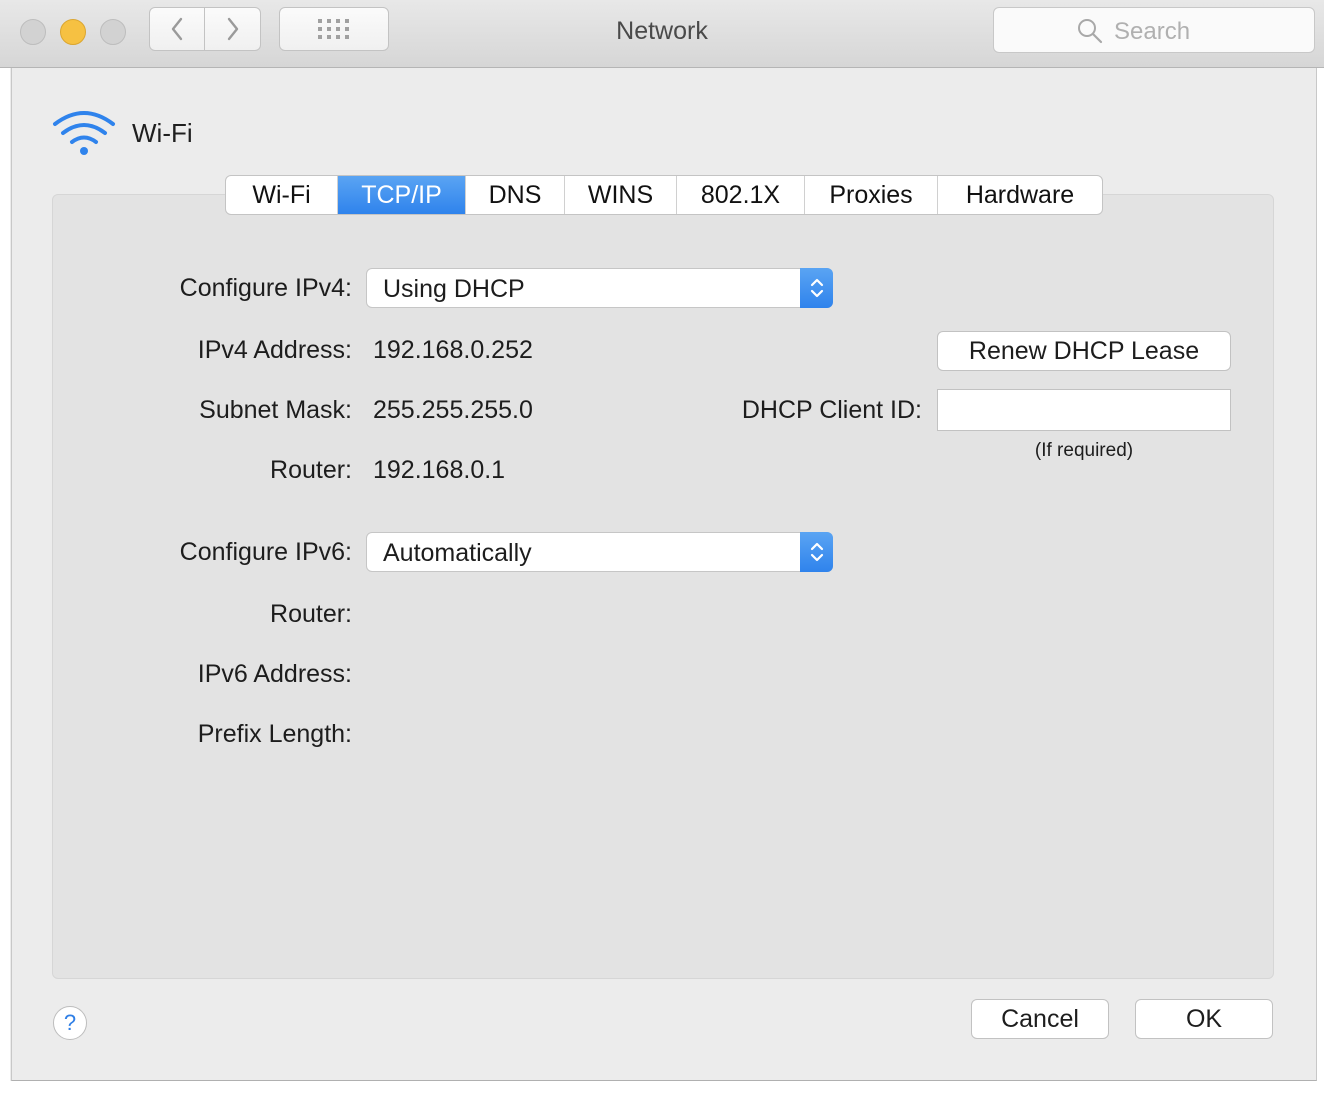 Image resolution: width=1324 pixels, height=1098 pixels. What do you see at coordinates (5, 583) in the screenshot?
I see `page-margin-left` at bounding box center [5, 583].